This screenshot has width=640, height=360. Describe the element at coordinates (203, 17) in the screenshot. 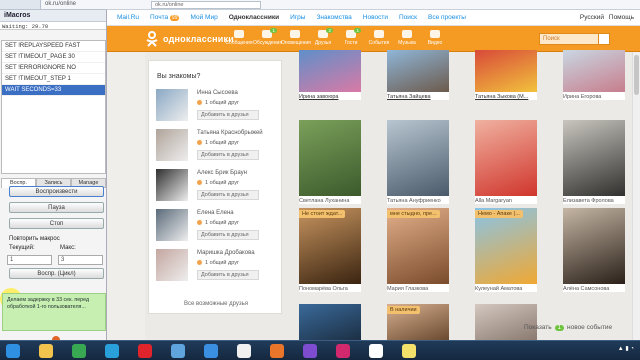

I see `mailru-link: Мой Мир` at that location.